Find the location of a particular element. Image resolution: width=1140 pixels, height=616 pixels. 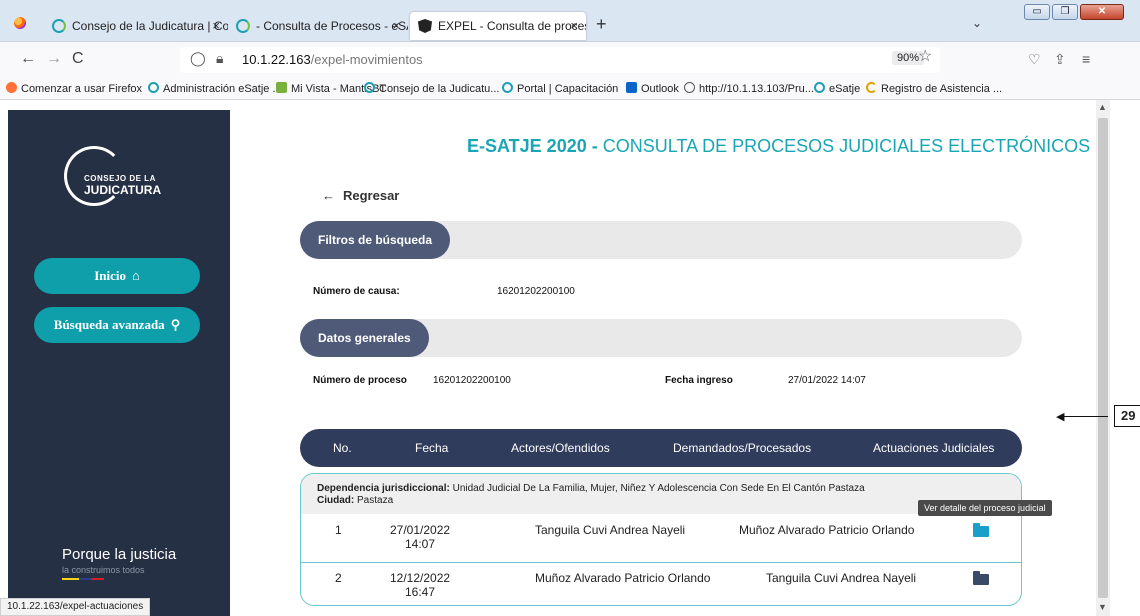

share-icon: ⇪ is located at coordinates (1060, 59).